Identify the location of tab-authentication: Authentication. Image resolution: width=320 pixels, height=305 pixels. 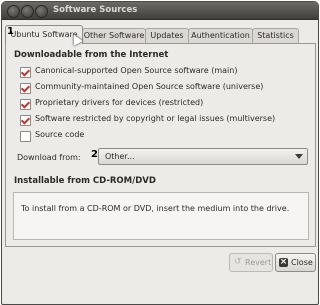
(220, 35).